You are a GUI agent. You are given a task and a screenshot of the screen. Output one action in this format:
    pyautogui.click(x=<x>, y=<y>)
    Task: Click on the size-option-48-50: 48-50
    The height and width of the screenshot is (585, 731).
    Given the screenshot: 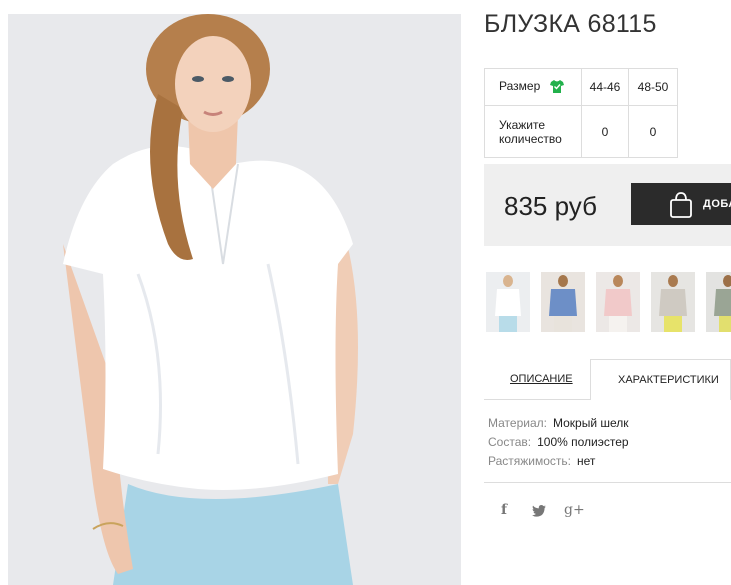 What is the action you would take?
    pyautogui.click(x=653, y=87)
    